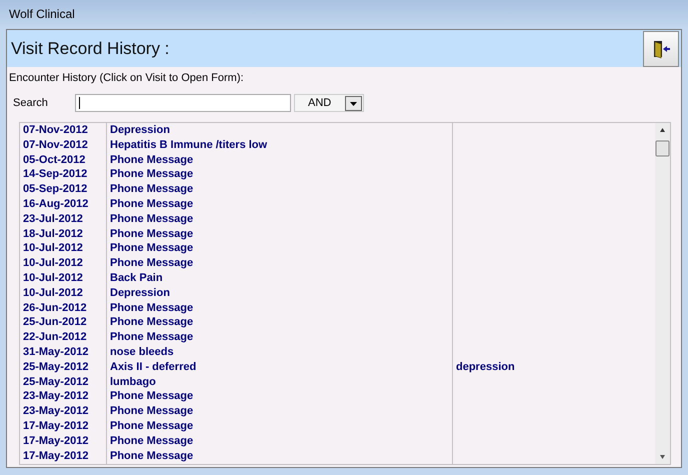 The image size is (688, 475). What do you see at coordinates (485, 366) in the screenshot?
I see `visit-note: depression` at bounding box center [485, 366].